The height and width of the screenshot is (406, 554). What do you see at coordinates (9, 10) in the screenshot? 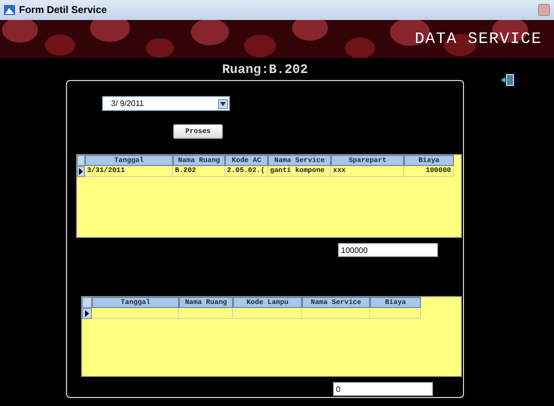
I see `window-icon` at bounding box center [9, 10].